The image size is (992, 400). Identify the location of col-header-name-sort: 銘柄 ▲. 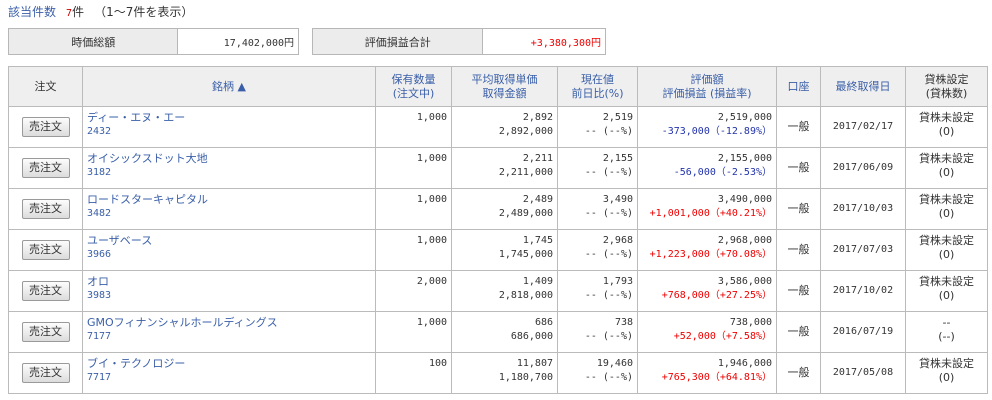
(229, 86).